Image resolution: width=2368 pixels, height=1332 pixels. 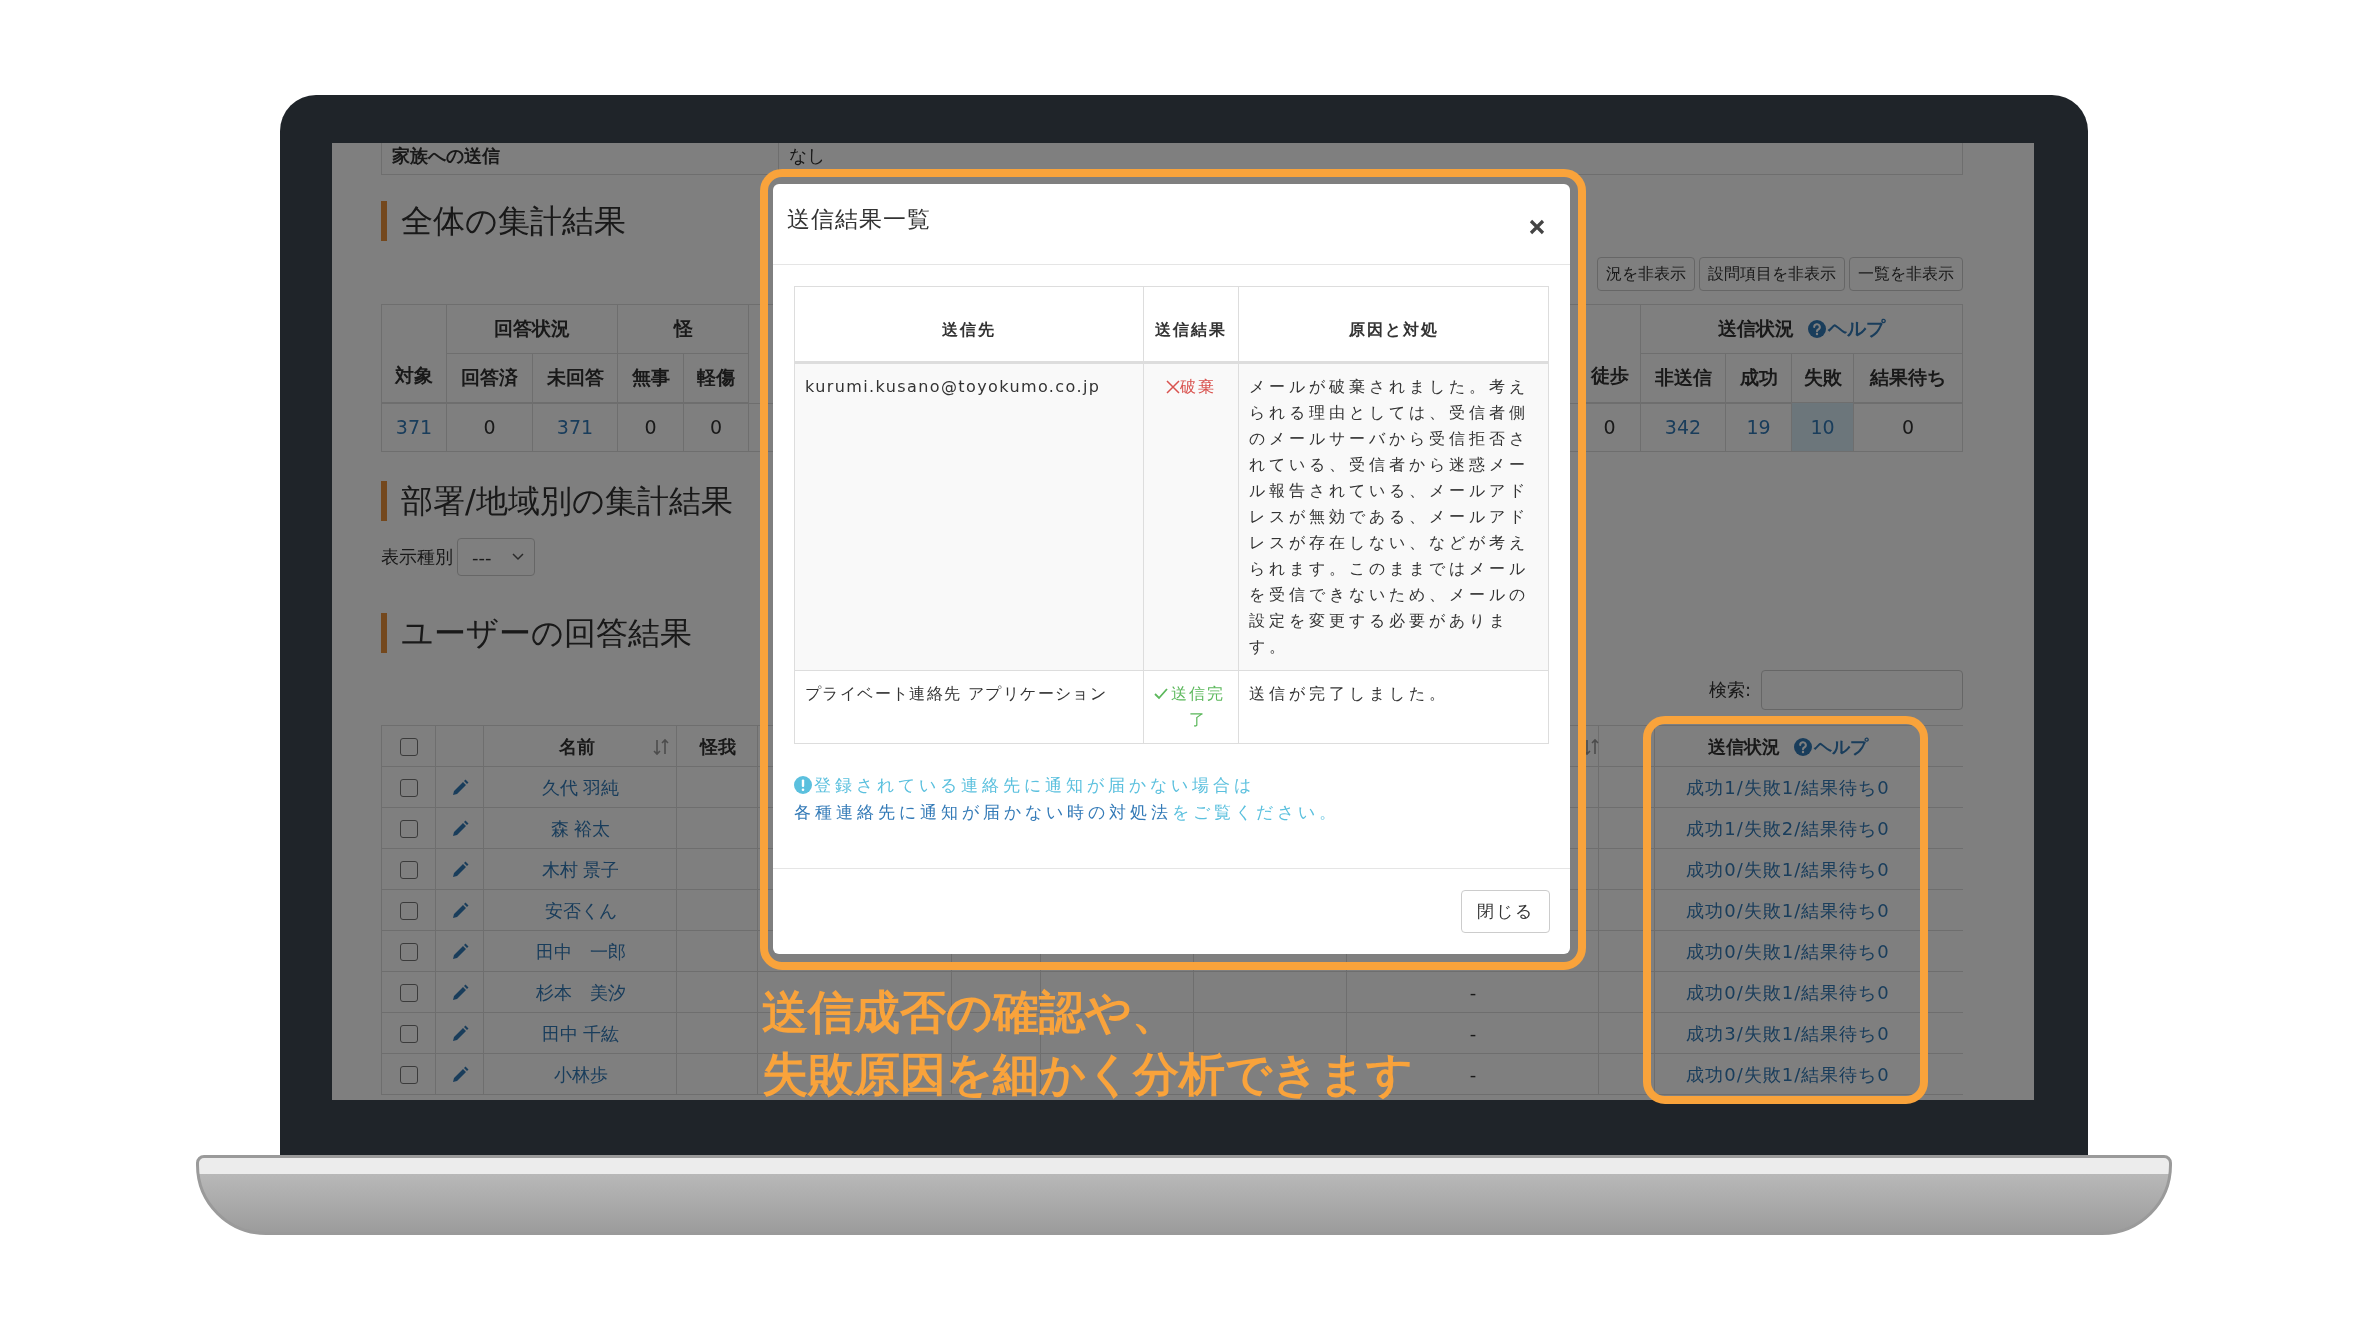 What do you see at coordinates (580, 1033) in the screenshot?
I see `user-name-link: 田中 千紘` at bounding box center [580, 1033].